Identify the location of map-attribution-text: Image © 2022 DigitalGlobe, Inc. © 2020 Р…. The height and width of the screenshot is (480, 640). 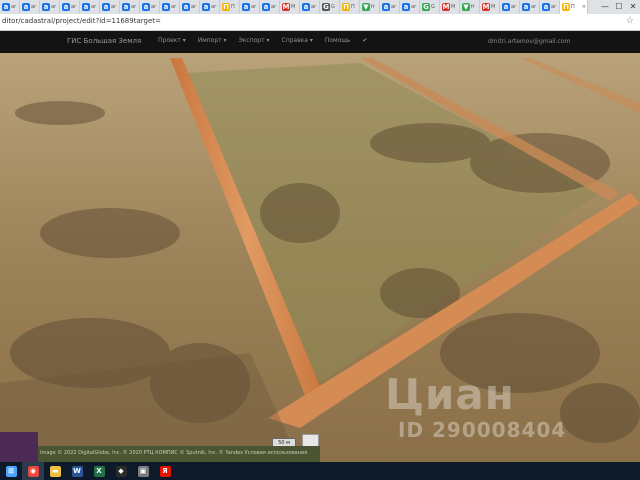
(173, 453).